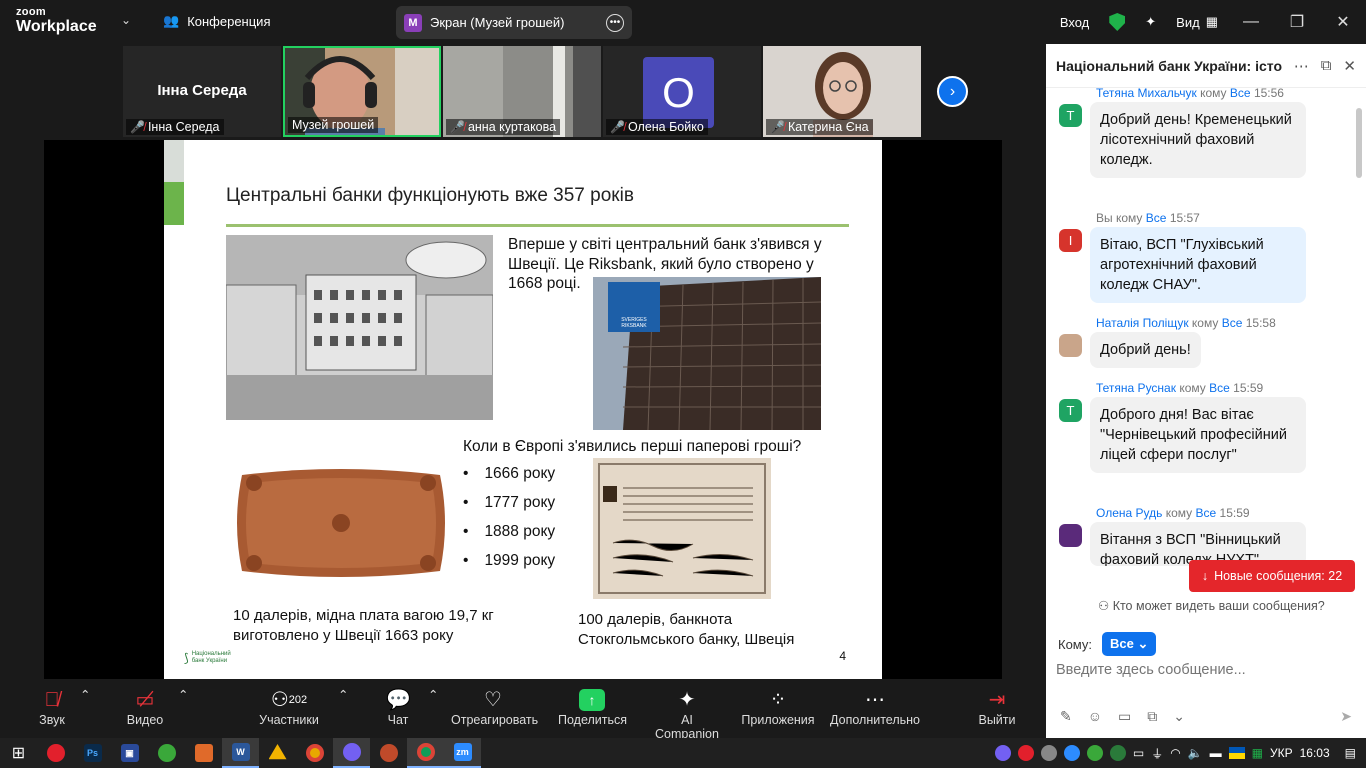 The height and width of the screenshot is (768, 1366). Describe the element at coordinates (522, 91) in the screenshot. I see `video-tile: 🎤̸ анна куртакова` at that location.